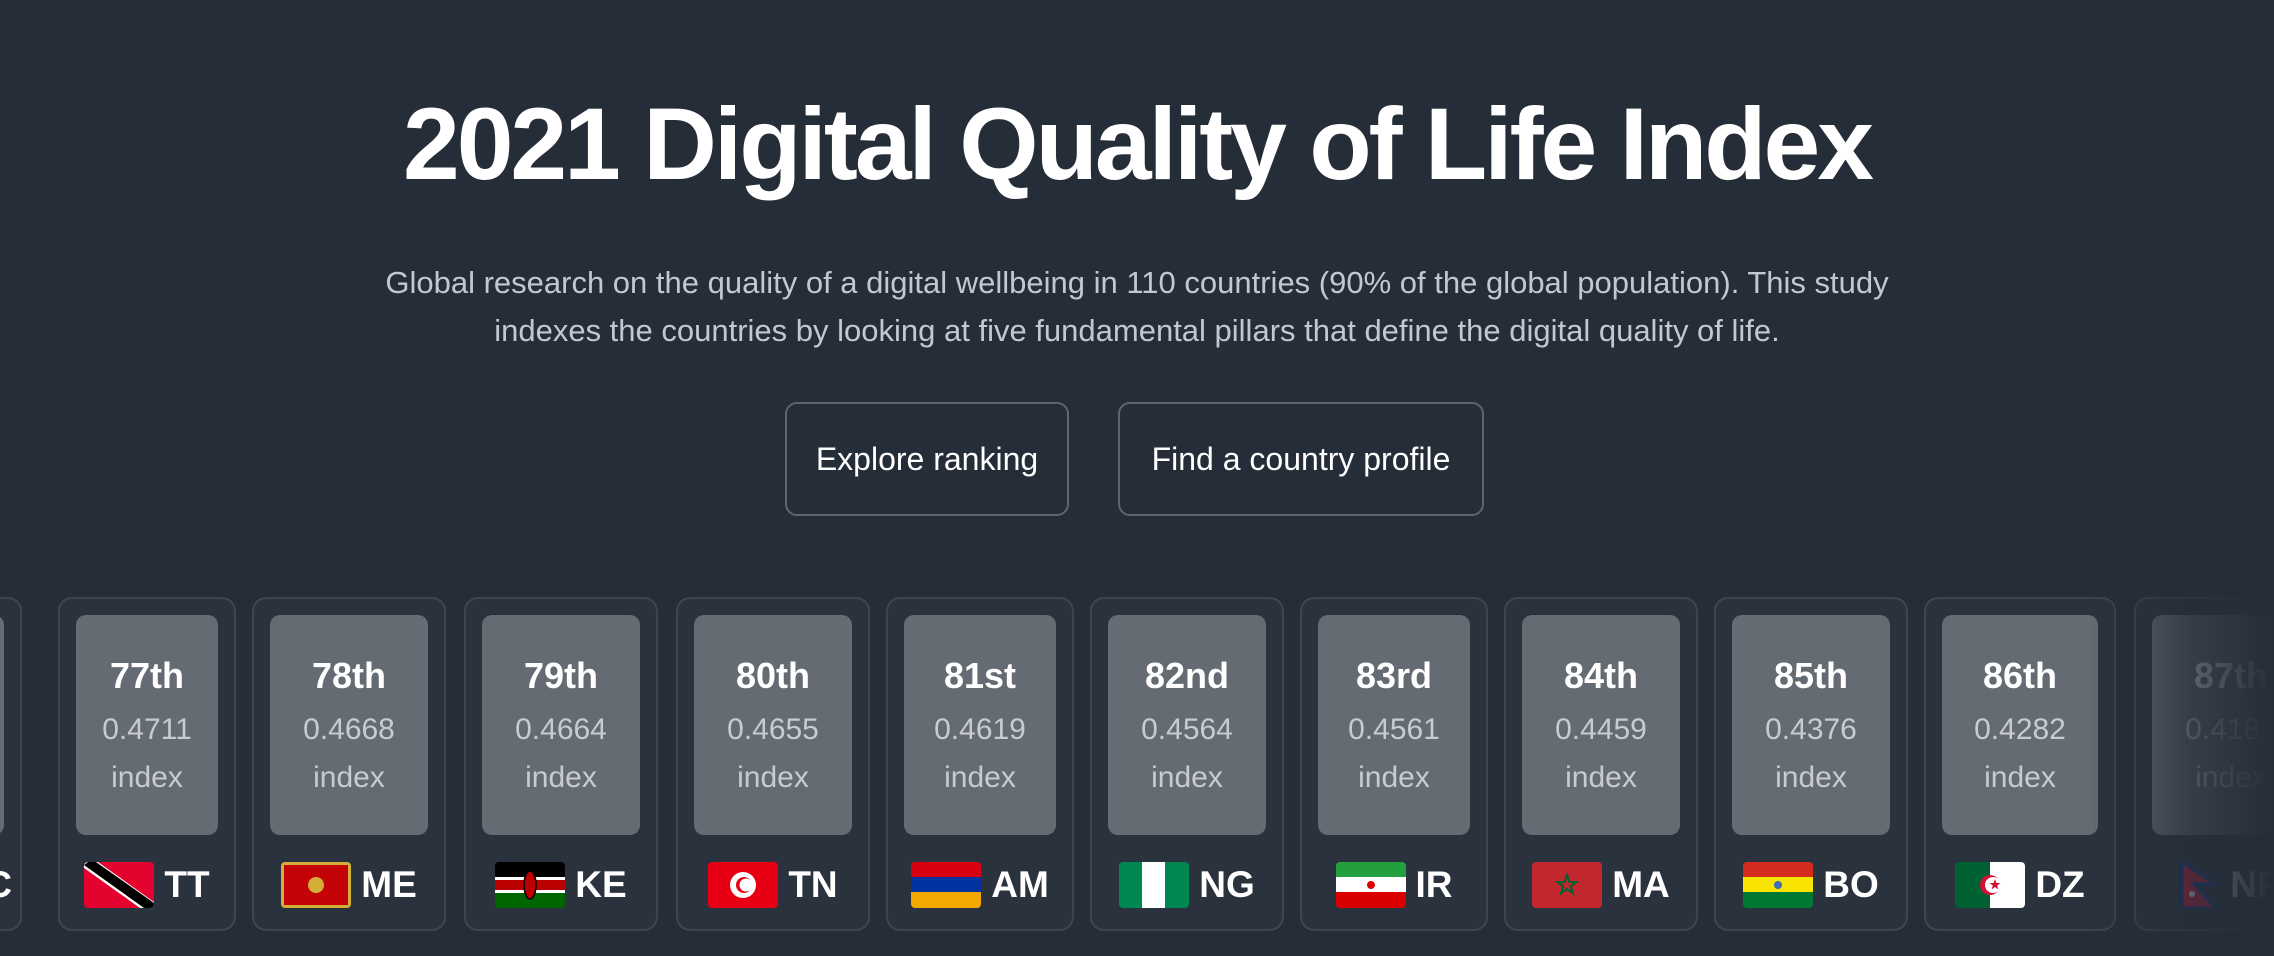  I want to click on ranking-card-stats: 82nd 0.4564 index, so click(1187, 725).